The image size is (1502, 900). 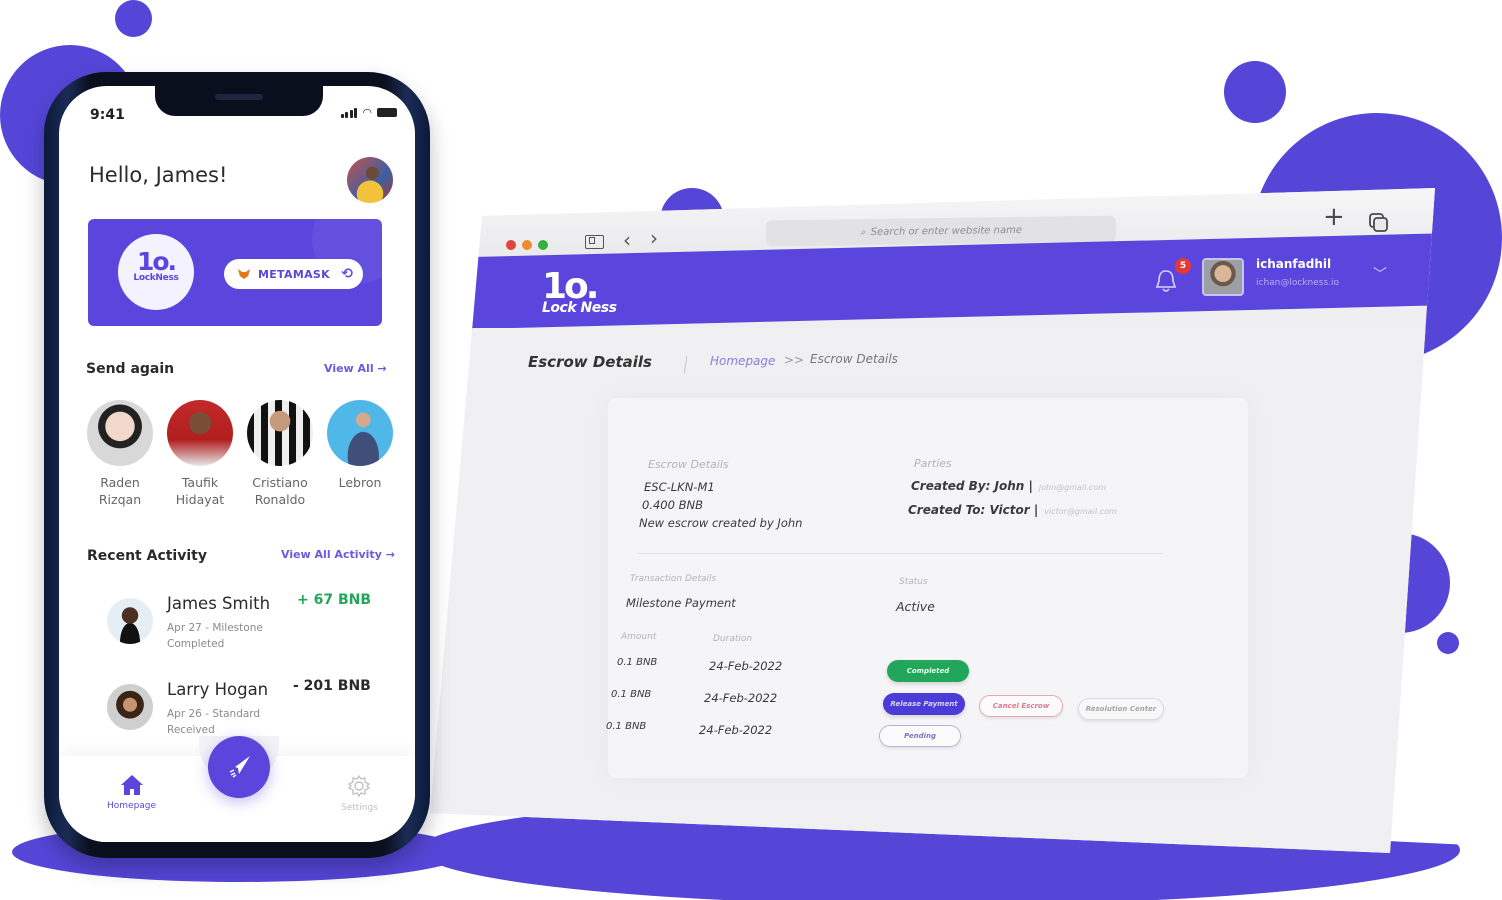 What do you see at coordinates (511, 245) in the screenshot?
I see `close-window-button` at bounding box center [511, 245].